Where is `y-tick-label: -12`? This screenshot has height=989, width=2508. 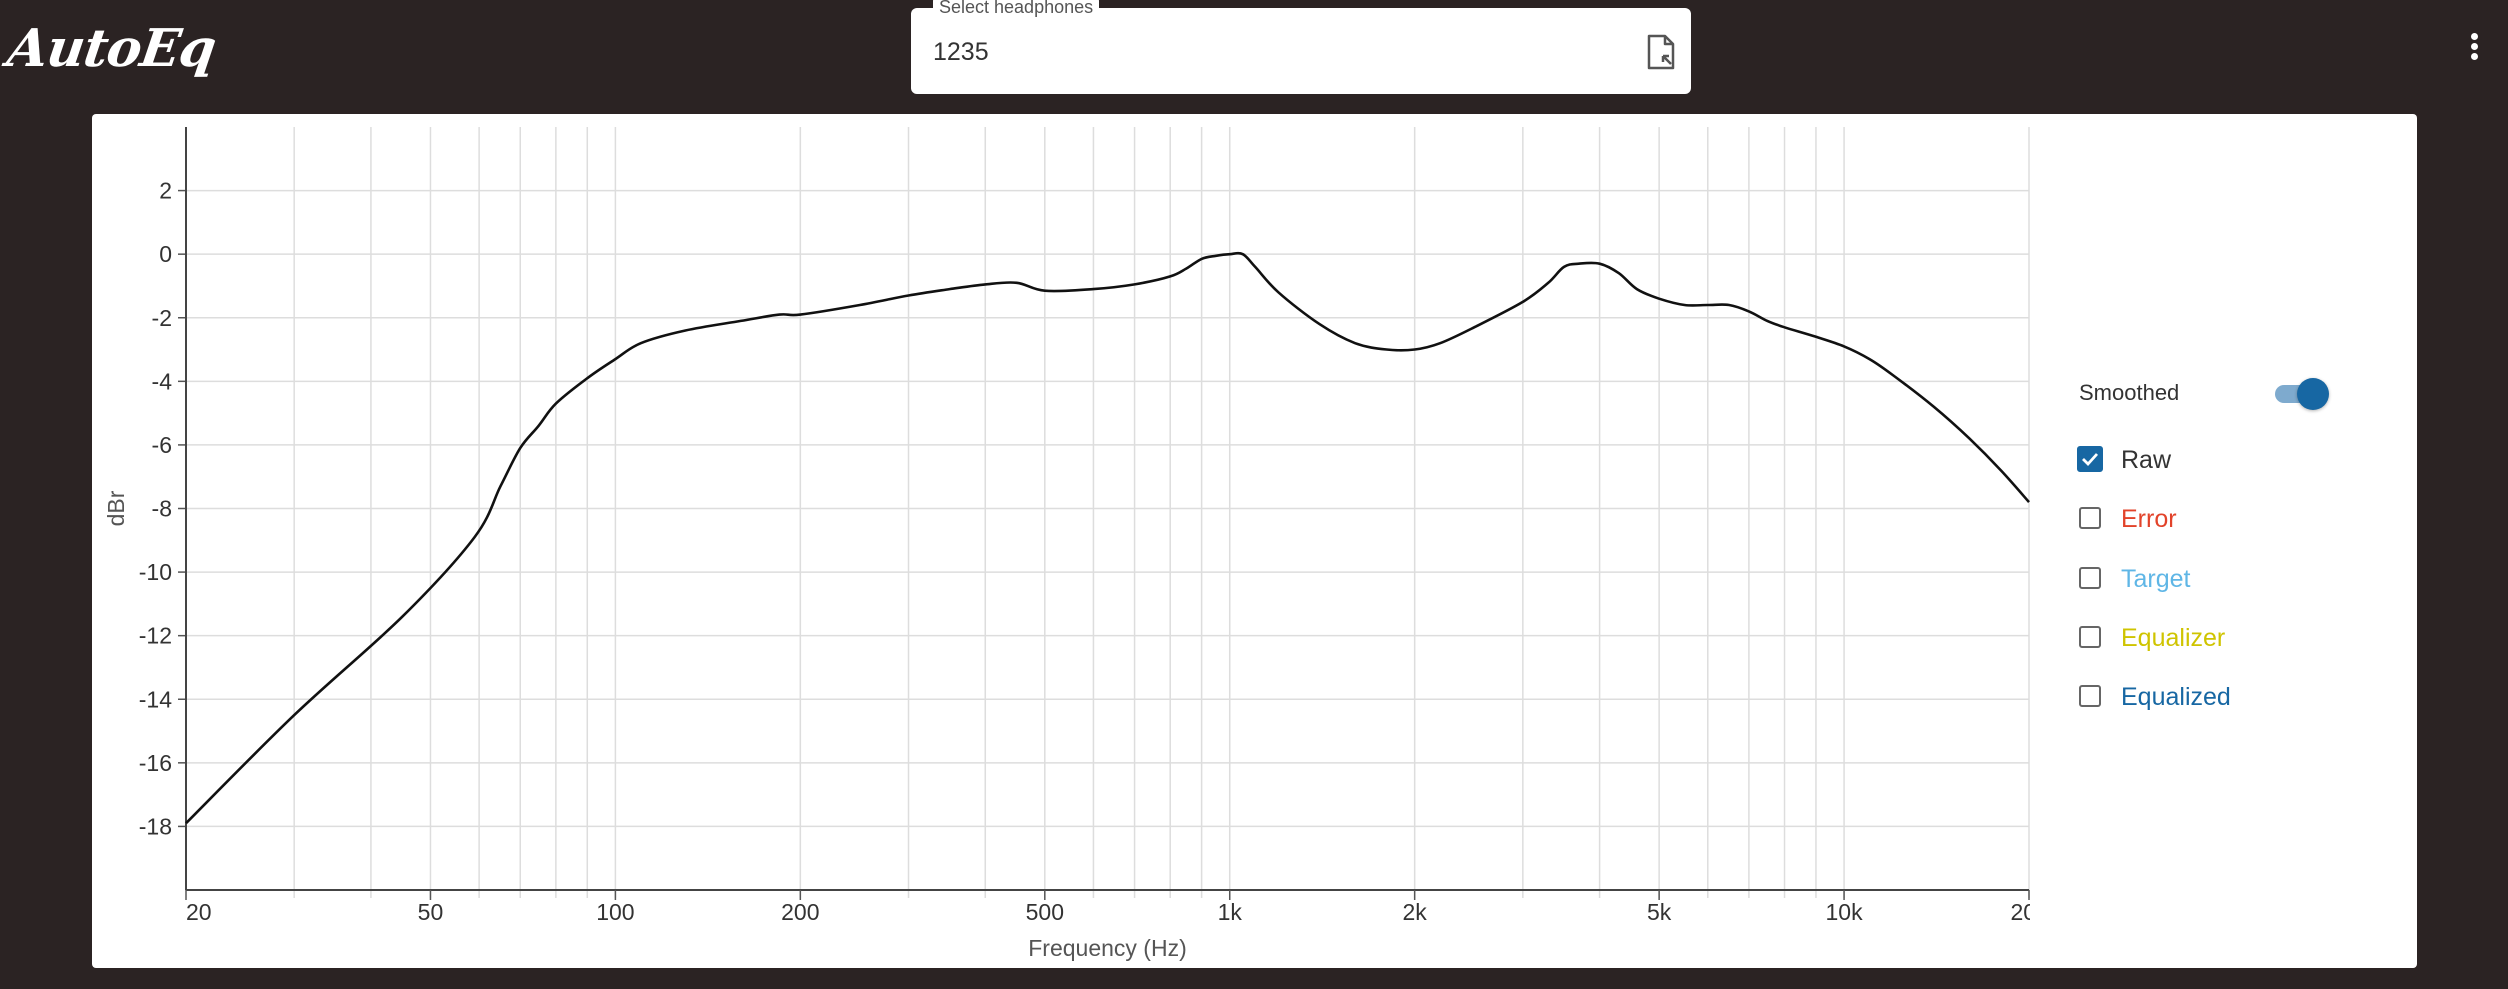
y-tick-label: -12 is located at coordinates (155, 636).